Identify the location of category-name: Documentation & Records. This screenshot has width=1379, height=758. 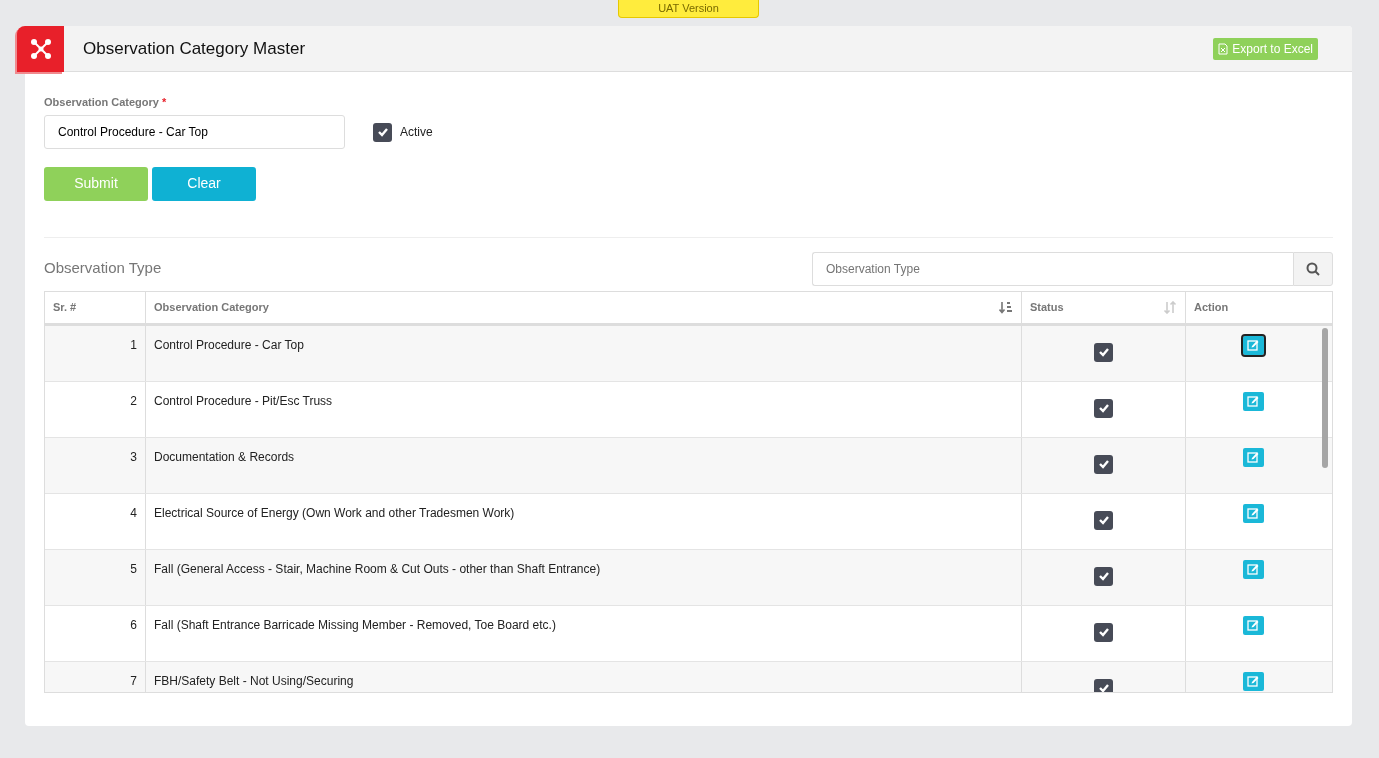
(224, 456).